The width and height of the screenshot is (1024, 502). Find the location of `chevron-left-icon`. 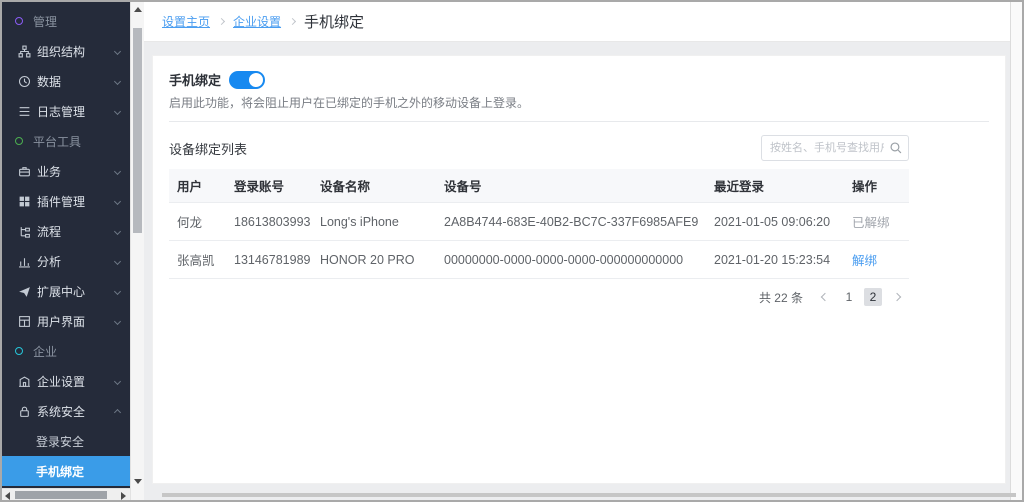

chevron-left-icon is located at coordinates (825, 297).